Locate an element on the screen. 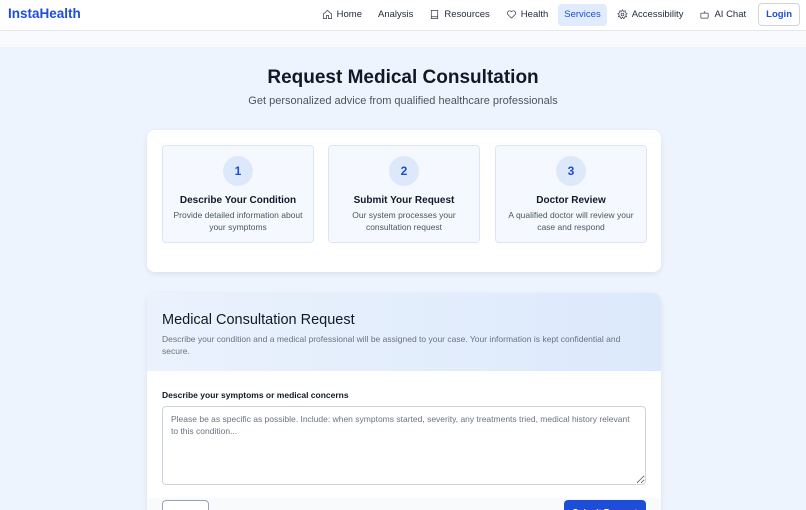 The height and width of the screenshot is (510, 806). submit-request-button: Submit Request is located at coordinates (605, 505).